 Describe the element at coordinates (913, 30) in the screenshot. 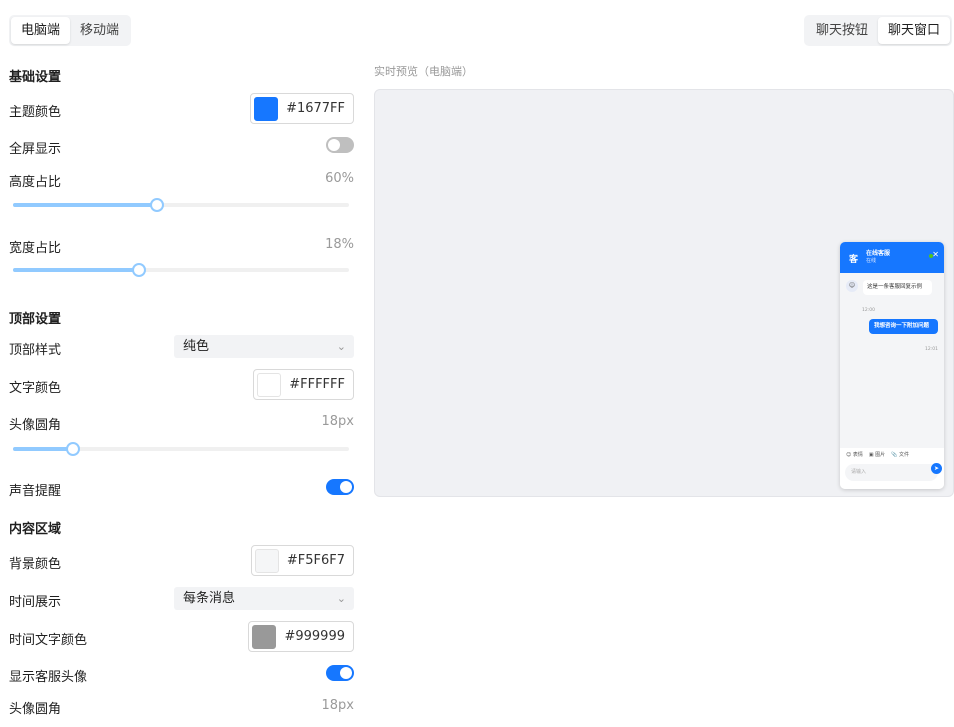

I see `tab-chat-window: 聊天窗口` at that location.